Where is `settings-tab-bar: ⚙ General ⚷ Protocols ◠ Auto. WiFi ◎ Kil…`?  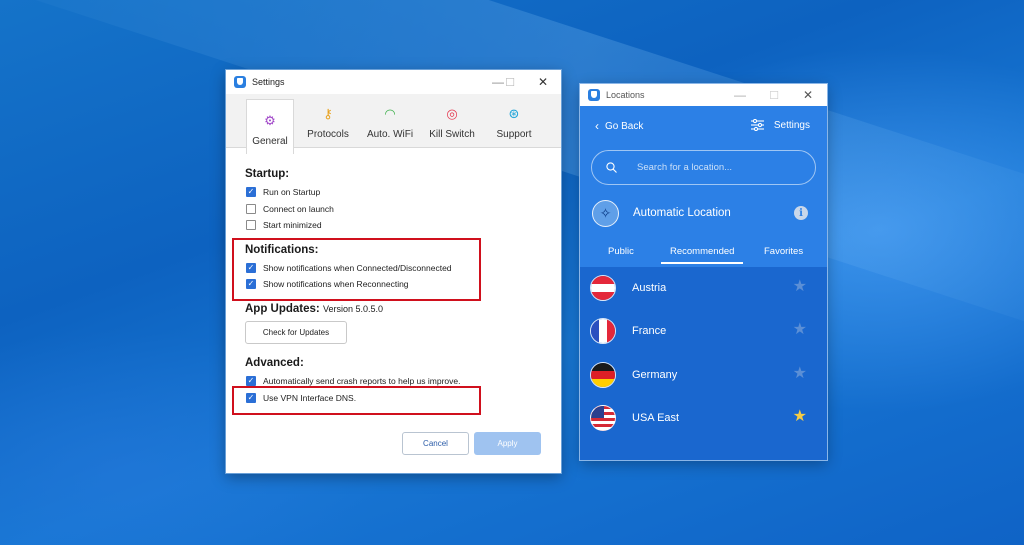
settings-tab-bar: ⚙ General ⚷ Protocols ◠ Auto. WiFi ◎ Kil… is located at coordinates (393, 124).